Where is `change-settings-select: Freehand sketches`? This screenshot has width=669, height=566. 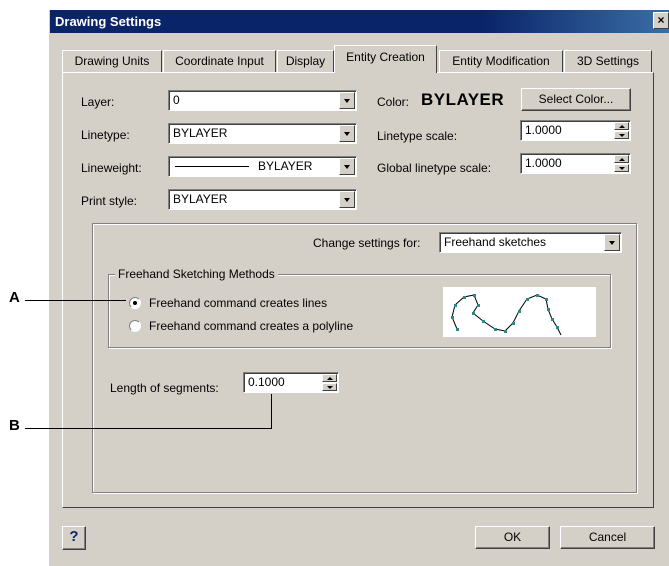
change-settings-select: Freehand sketches is located at coordinates (530, 242).